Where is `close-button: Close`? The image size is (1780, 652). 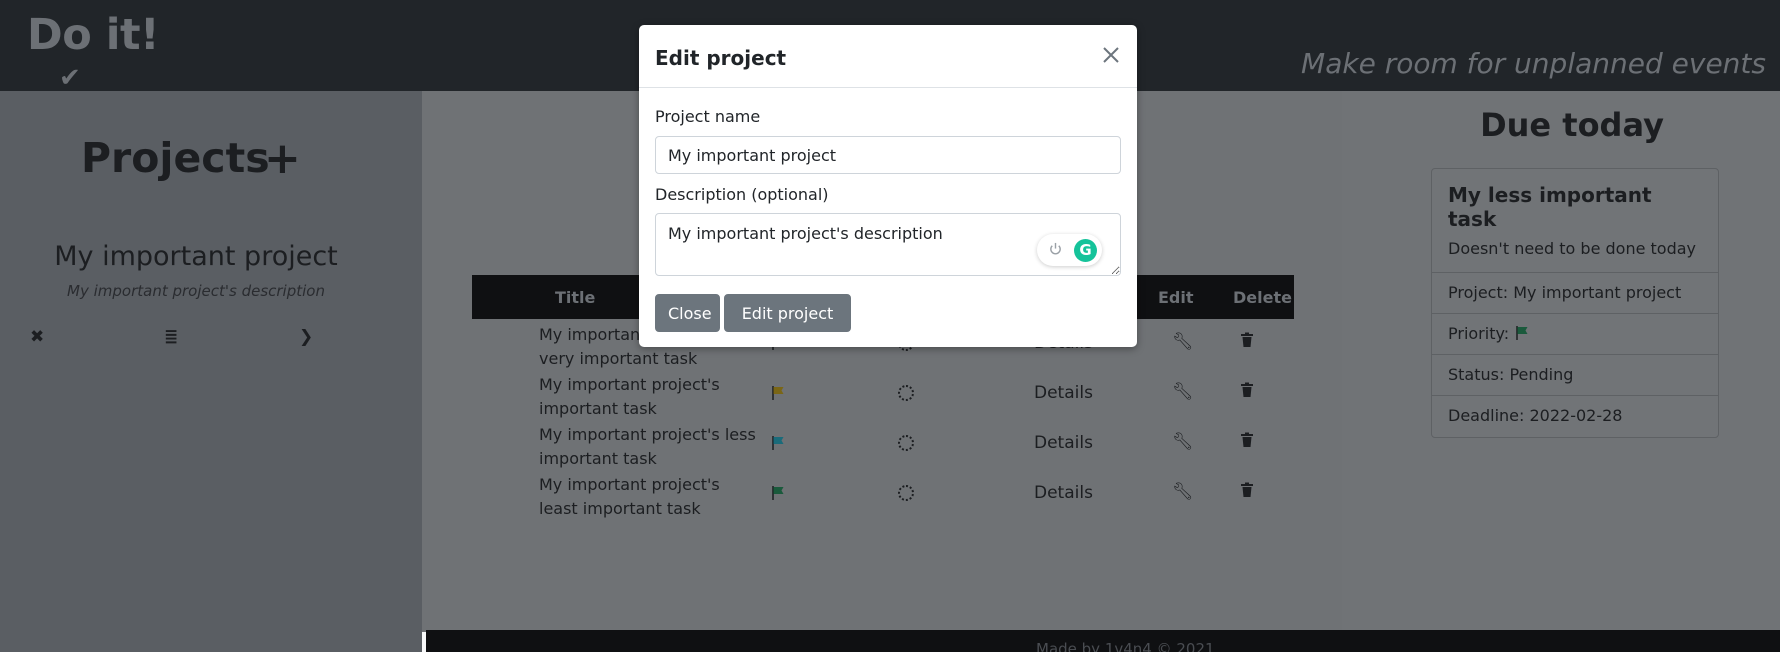 close-button: Close is located at coordinates (687, 313).